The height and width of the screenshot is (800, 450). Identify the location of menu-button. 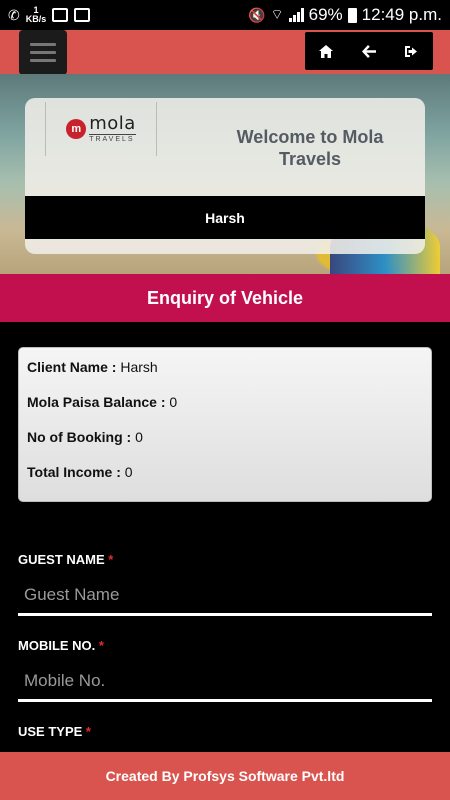
(43, 52).